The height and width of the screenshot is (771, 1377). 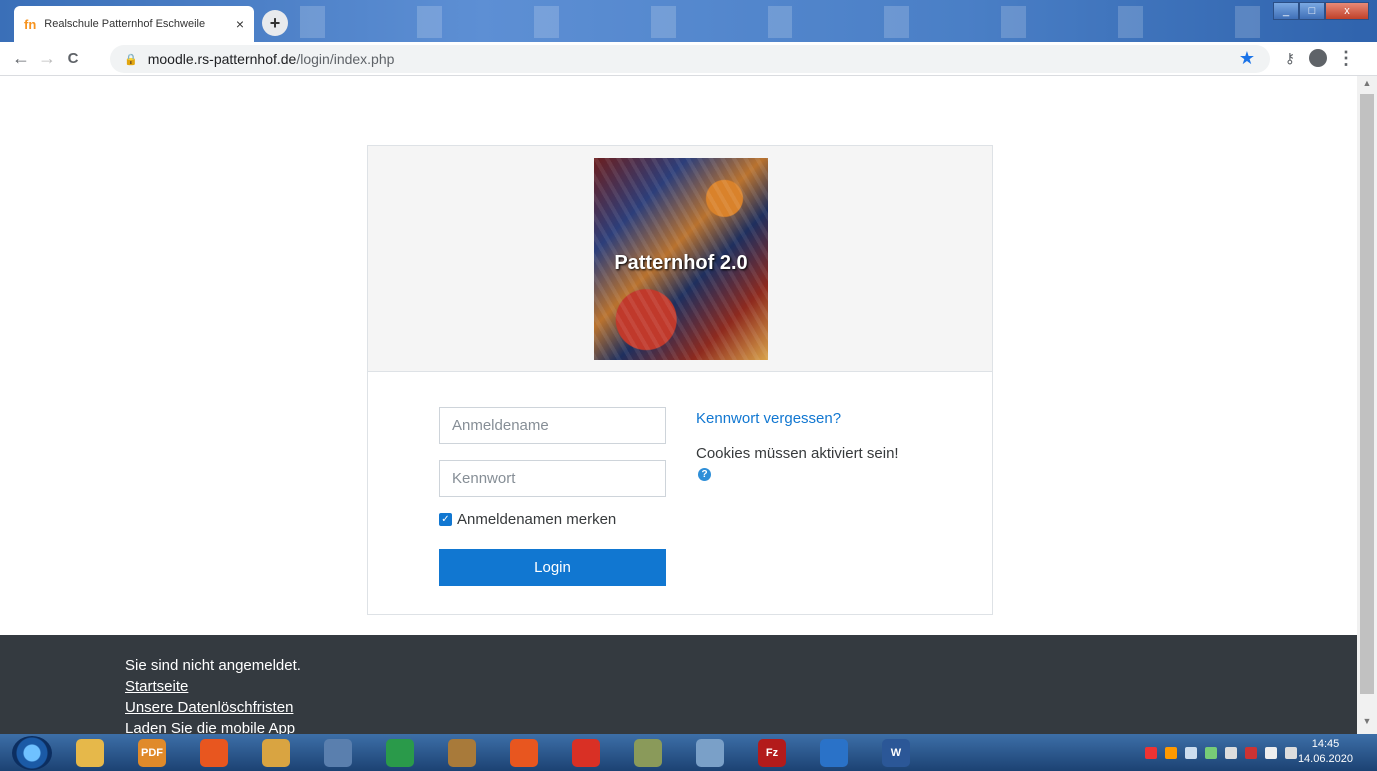 I want to click on site-logo: Patternhof 2.0, so click(x=681, y=259).